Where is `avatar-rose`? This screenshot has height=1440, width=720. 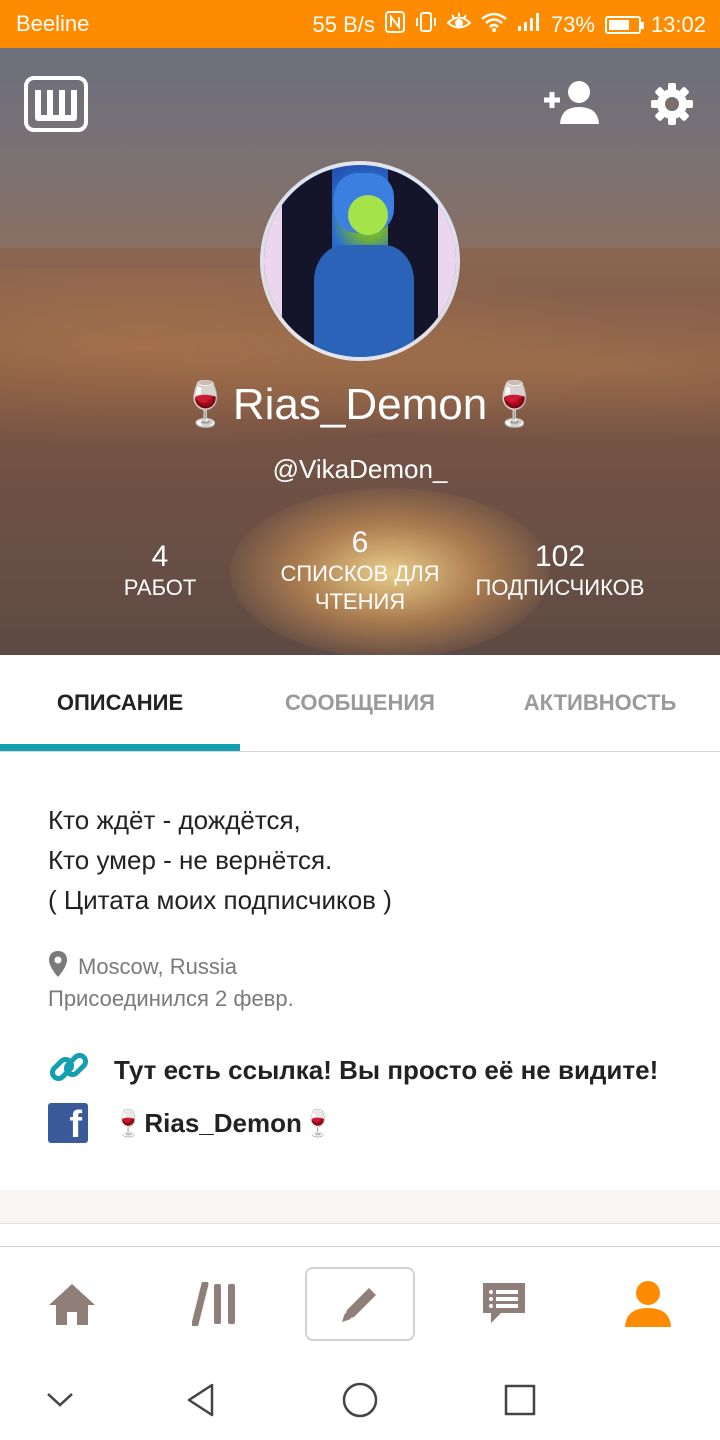
avatar-rose is located at coordinates (368, 215).